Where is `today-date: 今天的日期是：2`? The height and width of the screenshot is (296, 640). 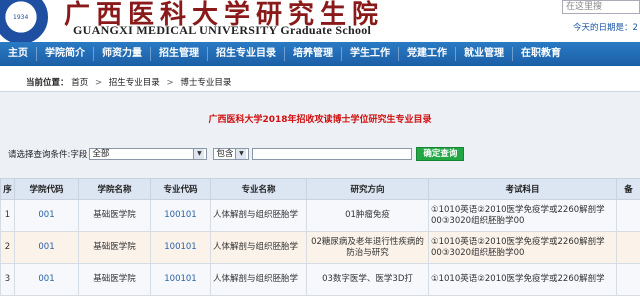
today-date: 今天的日期是：2 is located at coordinates (605, 27).